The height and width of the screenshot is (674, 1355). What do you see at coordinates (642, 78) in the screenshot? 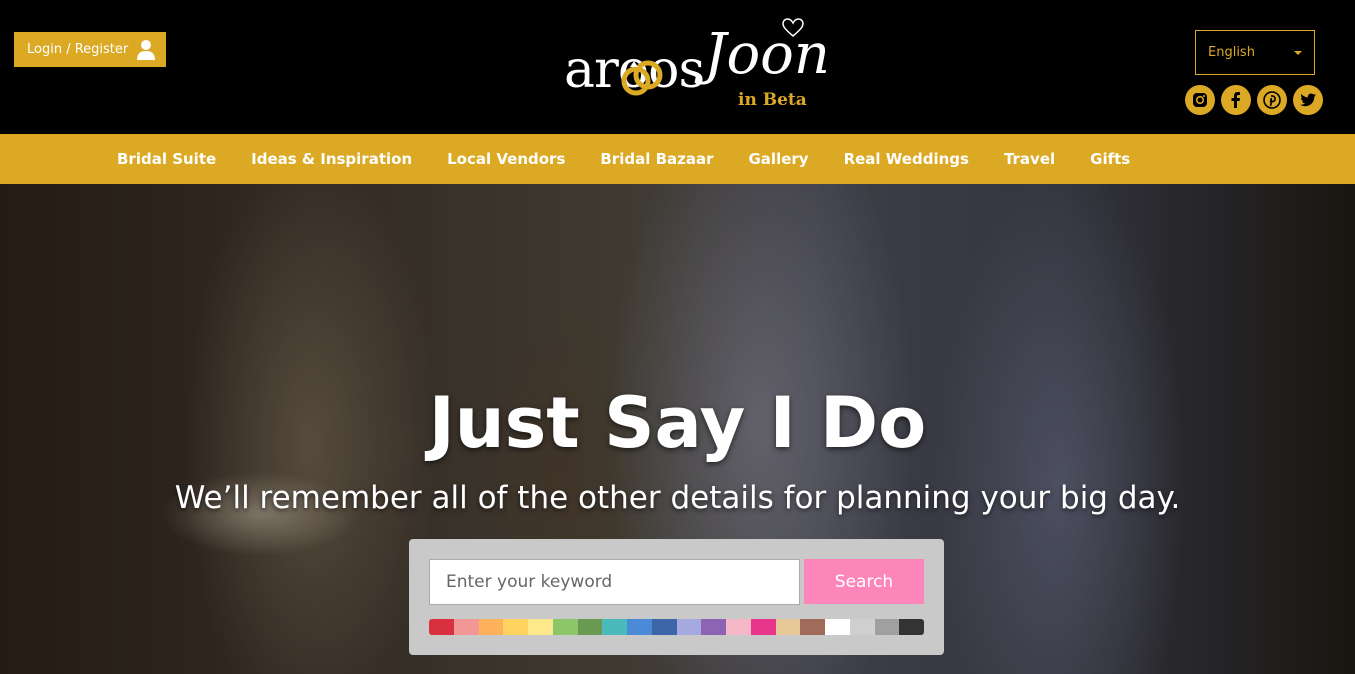
I see `rings-icon` at bounding box center [642, 78].